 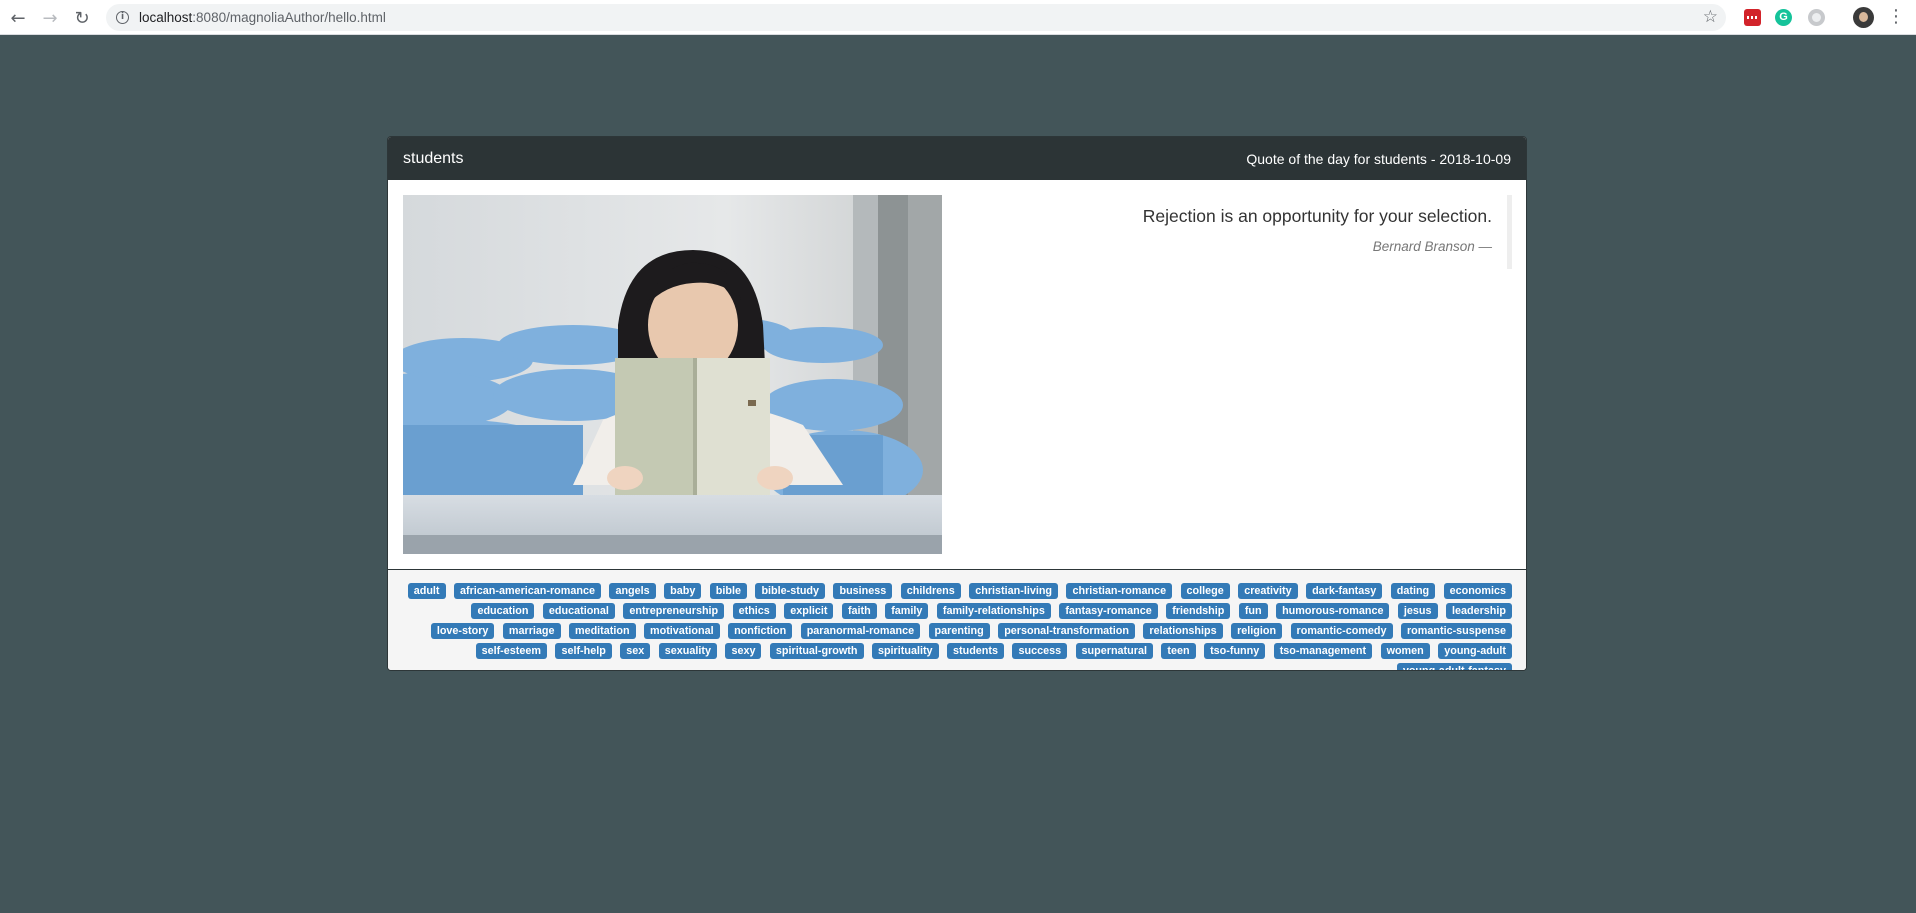 What do you see at coordinates (1863, 17) in the screenshot?
I see `profile-avatar` at bounding box center [1863, 17].